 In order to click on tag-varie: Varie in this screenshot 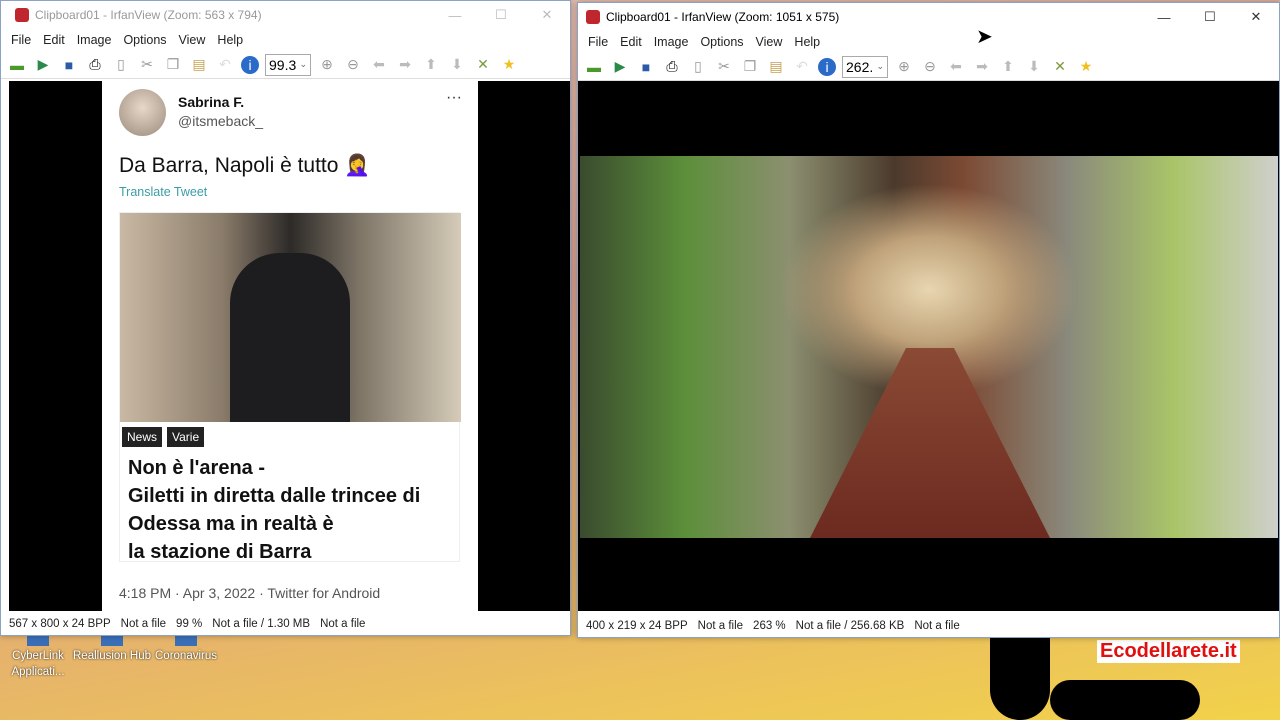, I will do `click(186, 437)`.